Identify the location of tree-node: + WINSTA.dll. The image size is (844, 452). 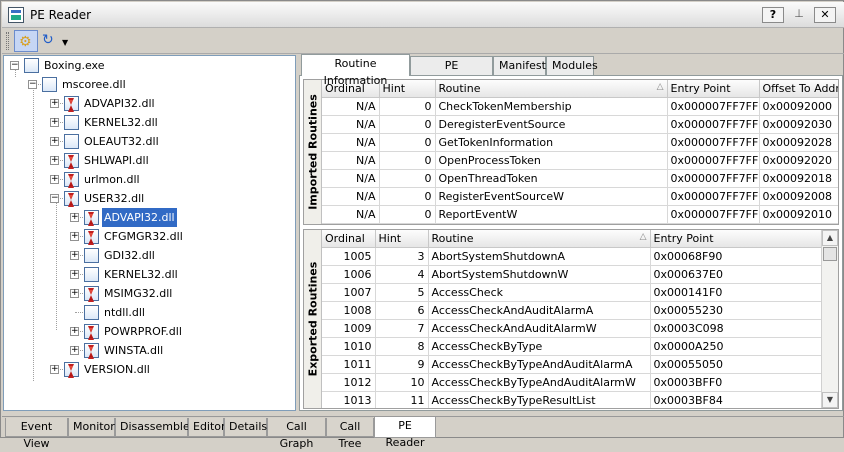
(149, 350).